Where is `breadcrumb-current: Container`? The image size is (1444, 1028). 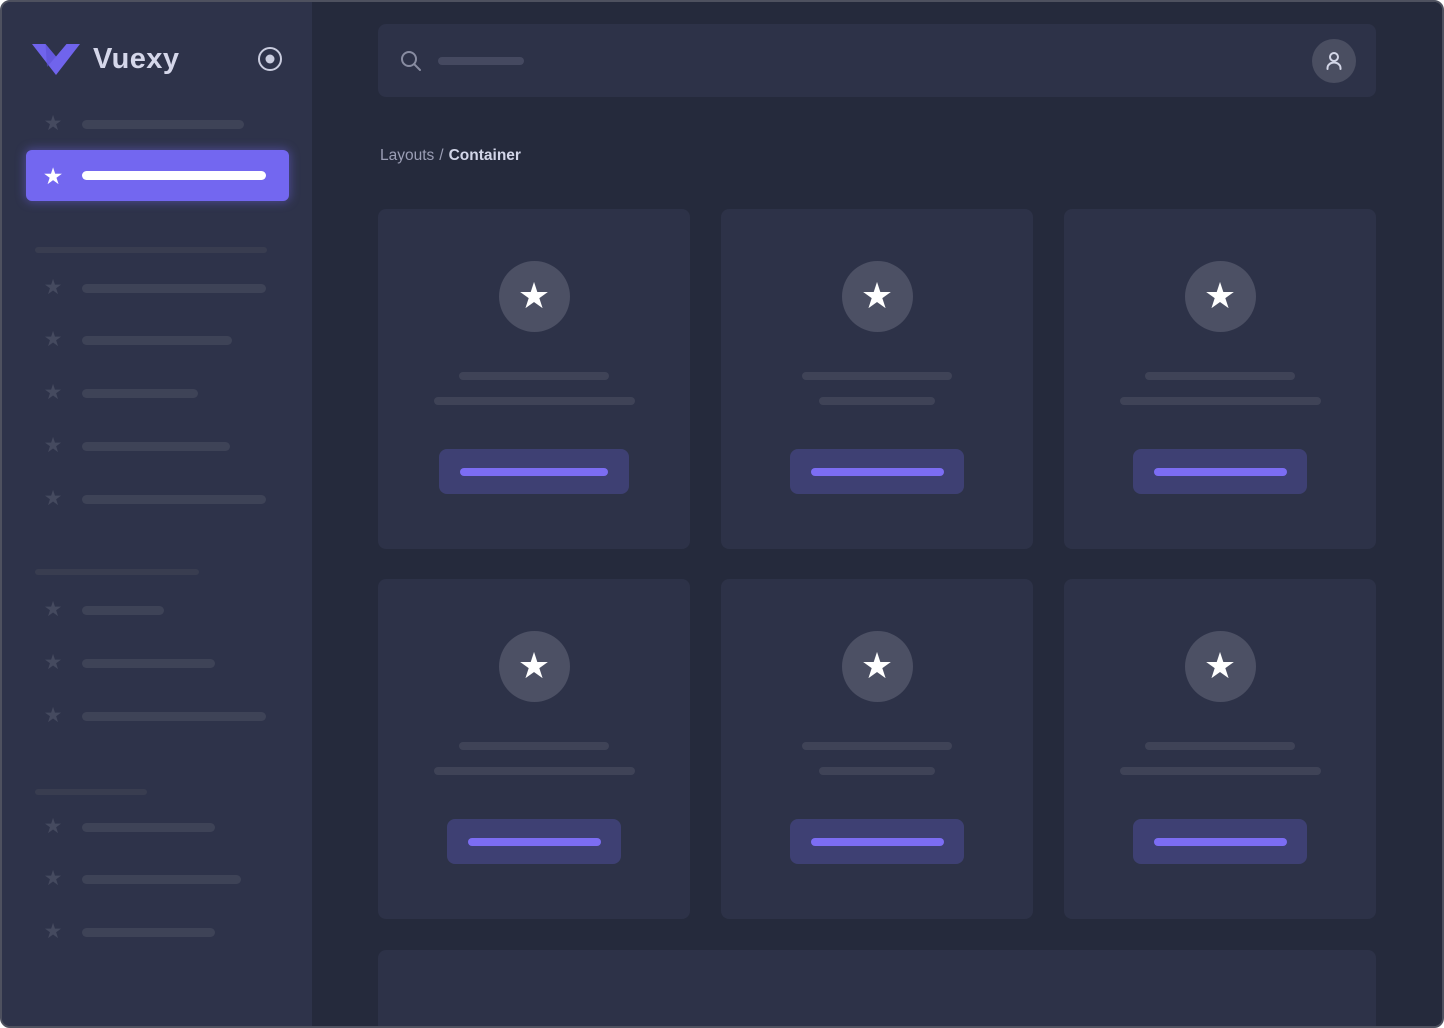 breadcrumb-current: Container is located at coordinates (484, 155).